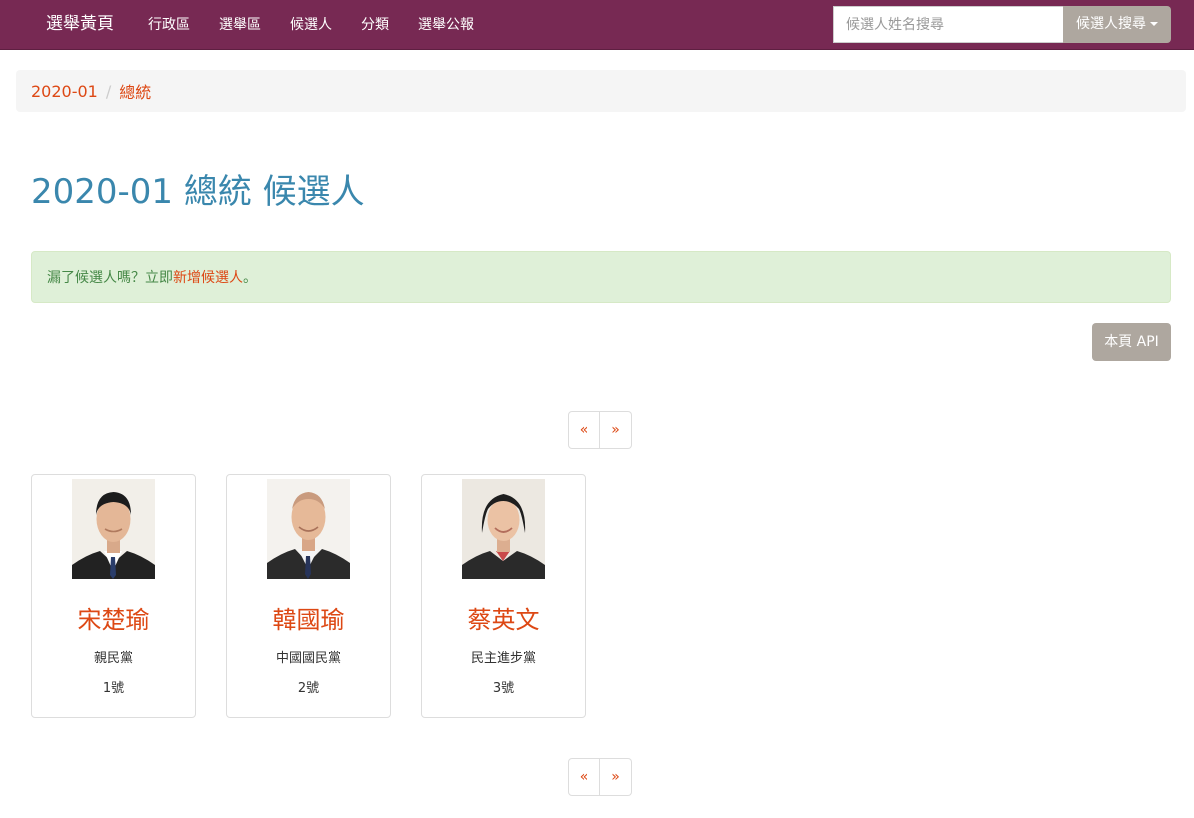 Image resolution: width=1194 pixels, height=818 pixels. I want to click on pager-top: « », so click(600, 430).